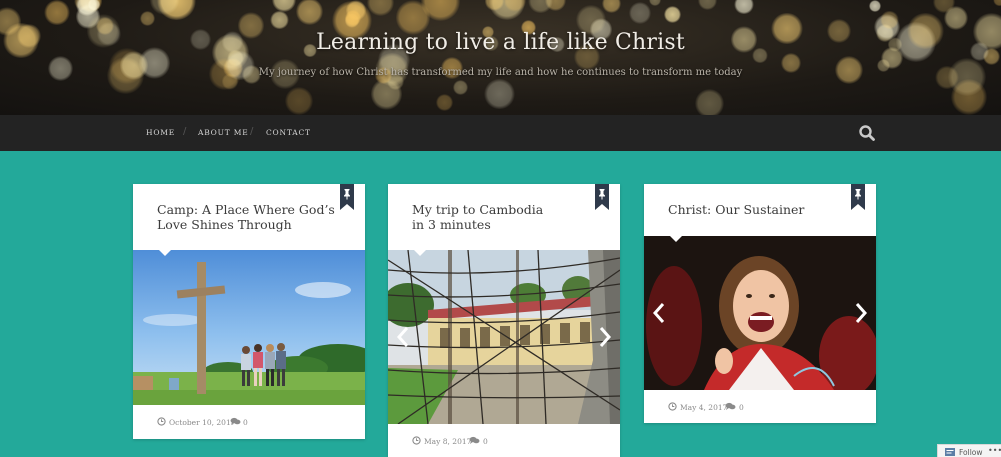 The height and width of the screenshot is (457, 1001). I want to click on site-title: Learning to live a life like Christ, so click(500, 42).